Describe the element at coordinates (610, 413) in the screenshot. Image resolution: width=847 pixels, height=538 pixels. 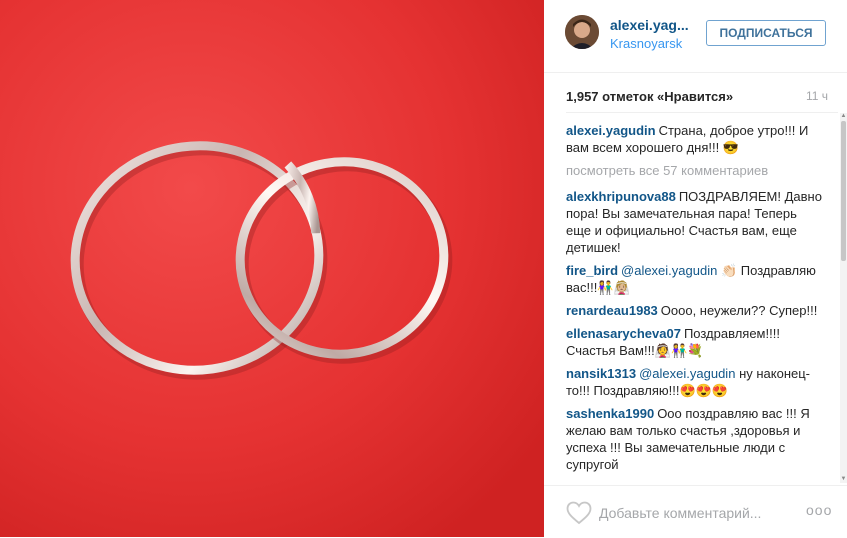
I see `comment-author: sashenka1990` at that location.